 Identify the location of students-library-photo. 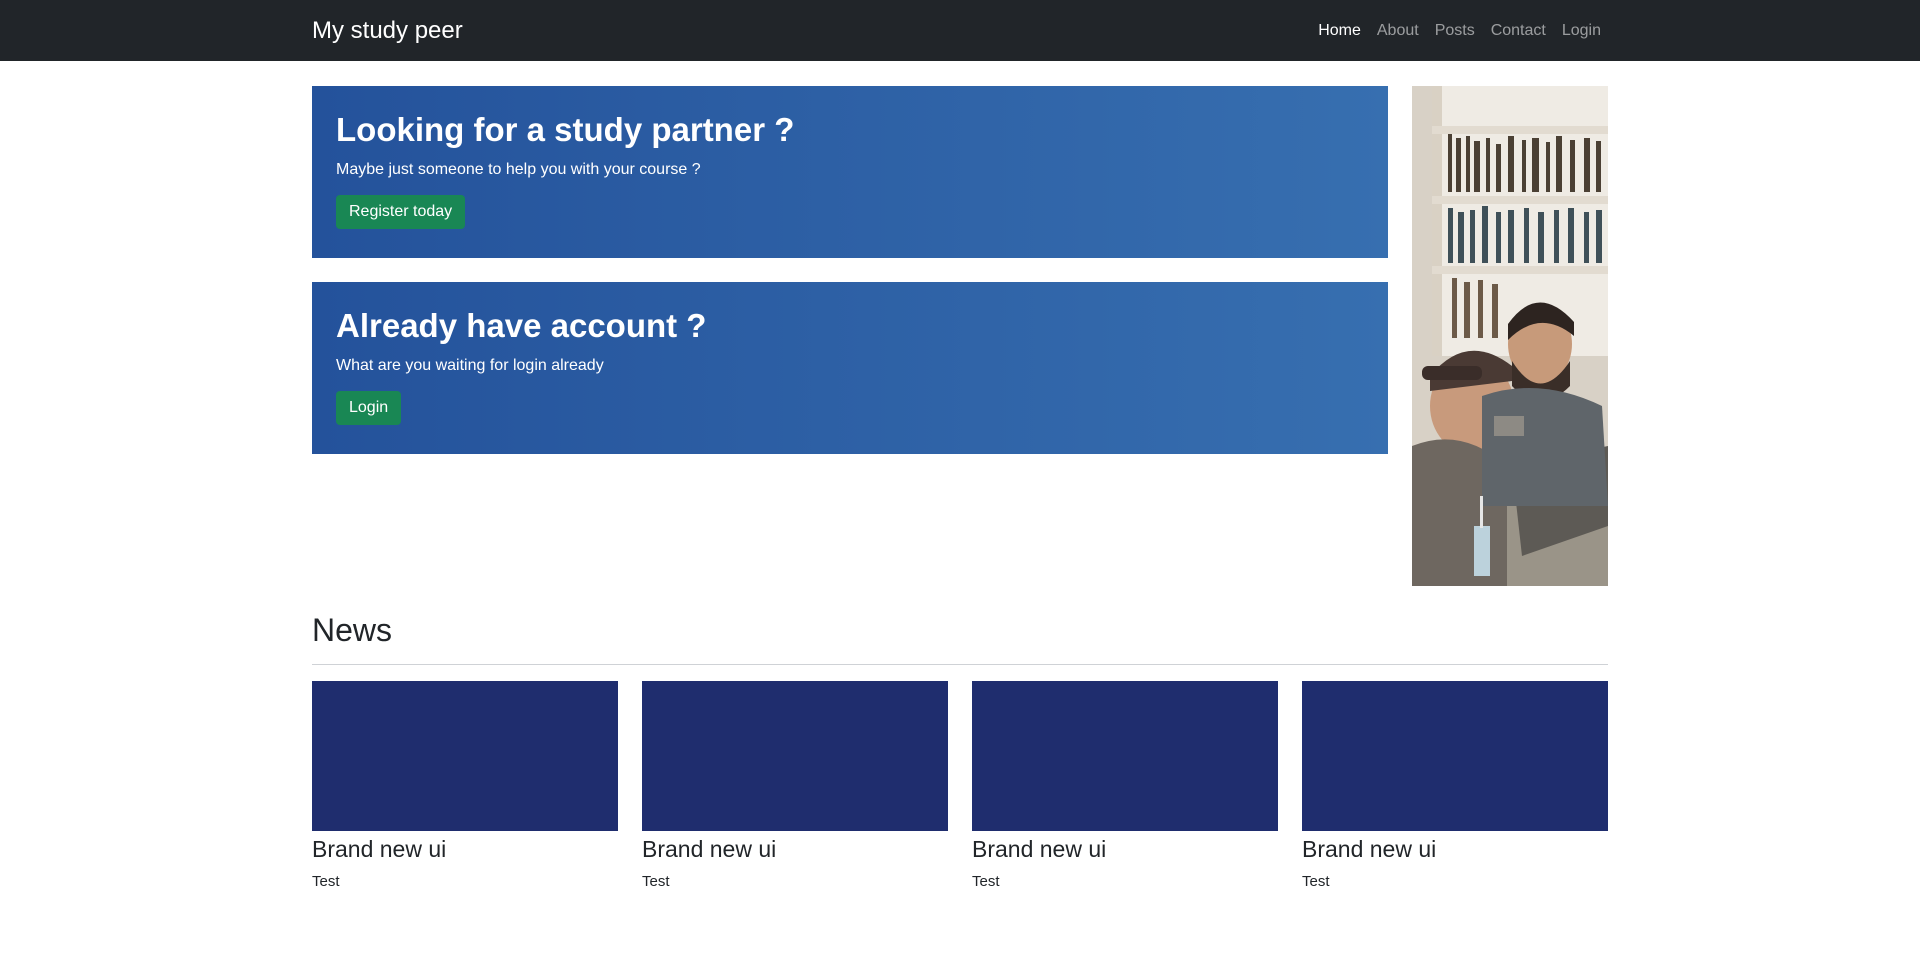
(1510, 336).